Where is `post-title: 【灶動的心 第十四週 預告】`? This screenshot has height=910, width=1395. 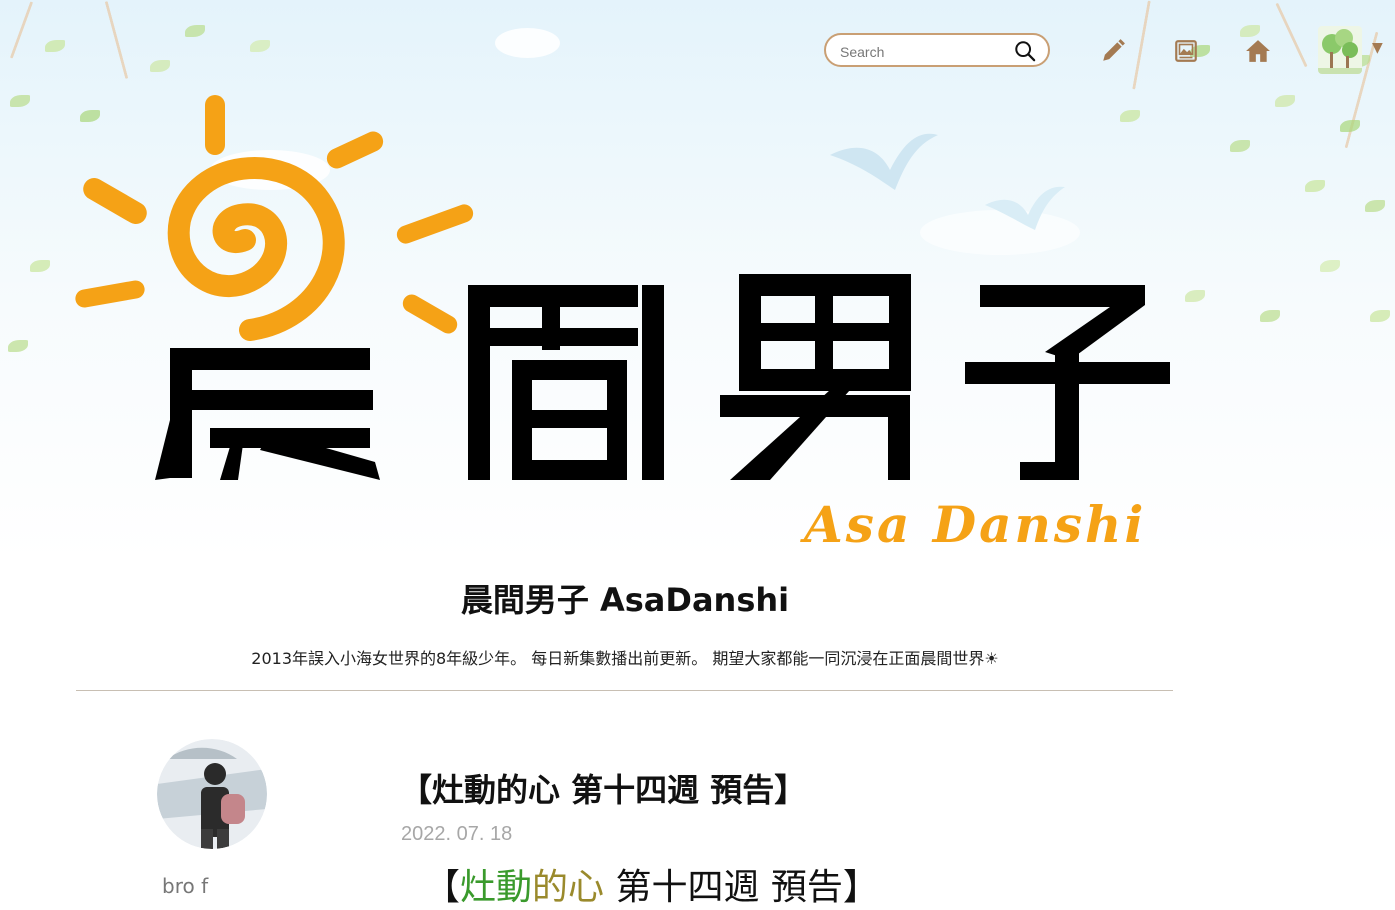 post-title: 【灶動的心 第十四週 預告】 is located at coordinates (603, 788).